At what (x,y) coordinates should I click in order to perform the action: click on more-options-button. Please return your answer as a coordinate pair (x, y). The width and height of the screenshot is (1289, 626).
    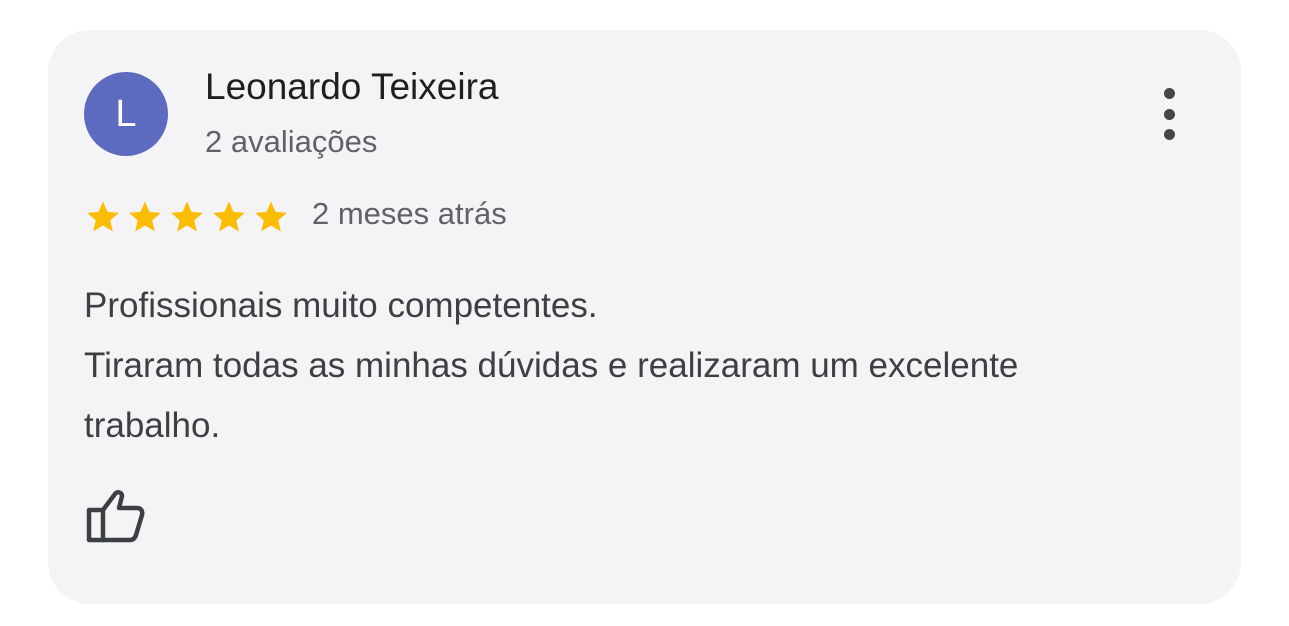
    Looking at the image, I should click on (1169, 114).